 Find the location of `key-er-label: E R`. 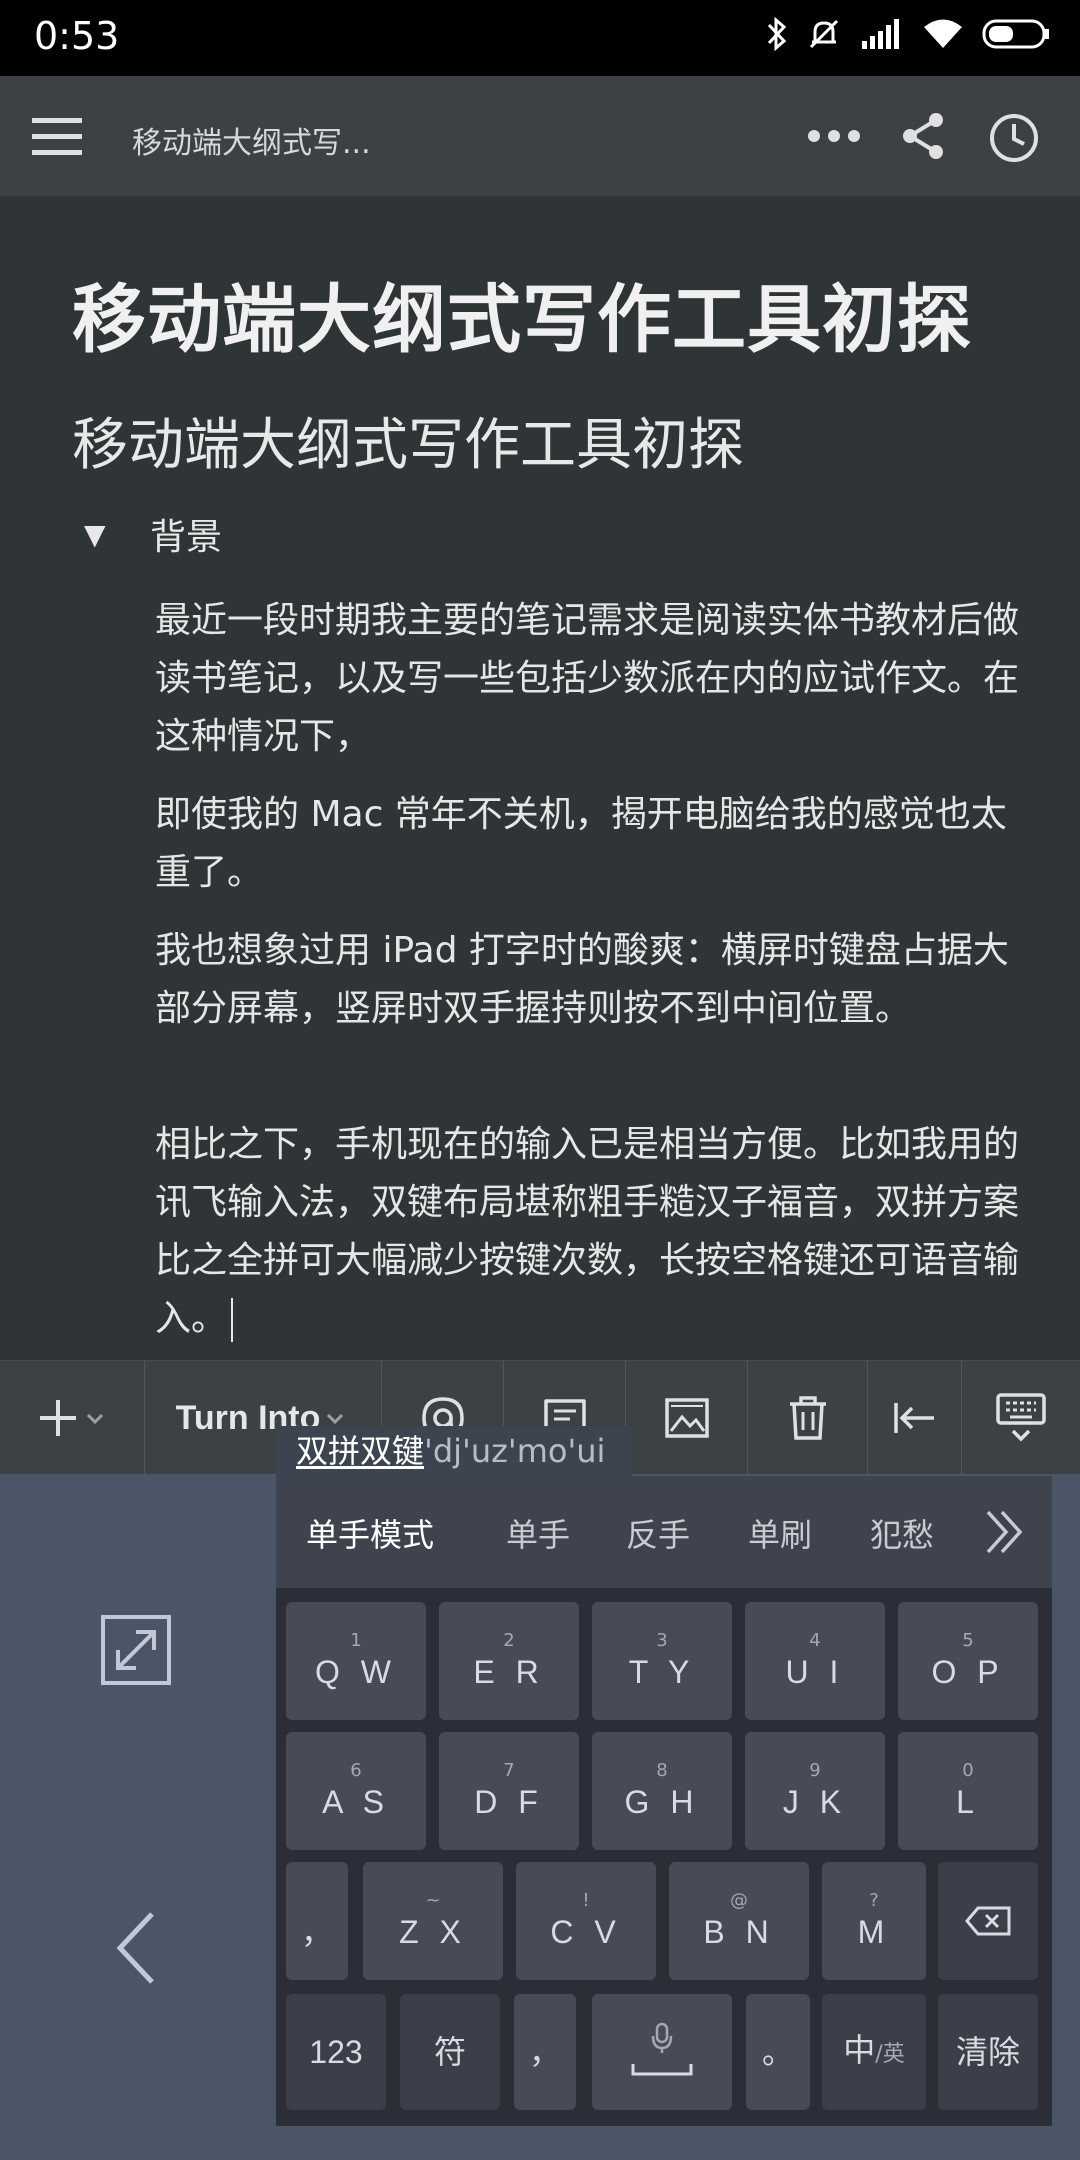

key-er-label: E R is located at coordinates (509, 1672).